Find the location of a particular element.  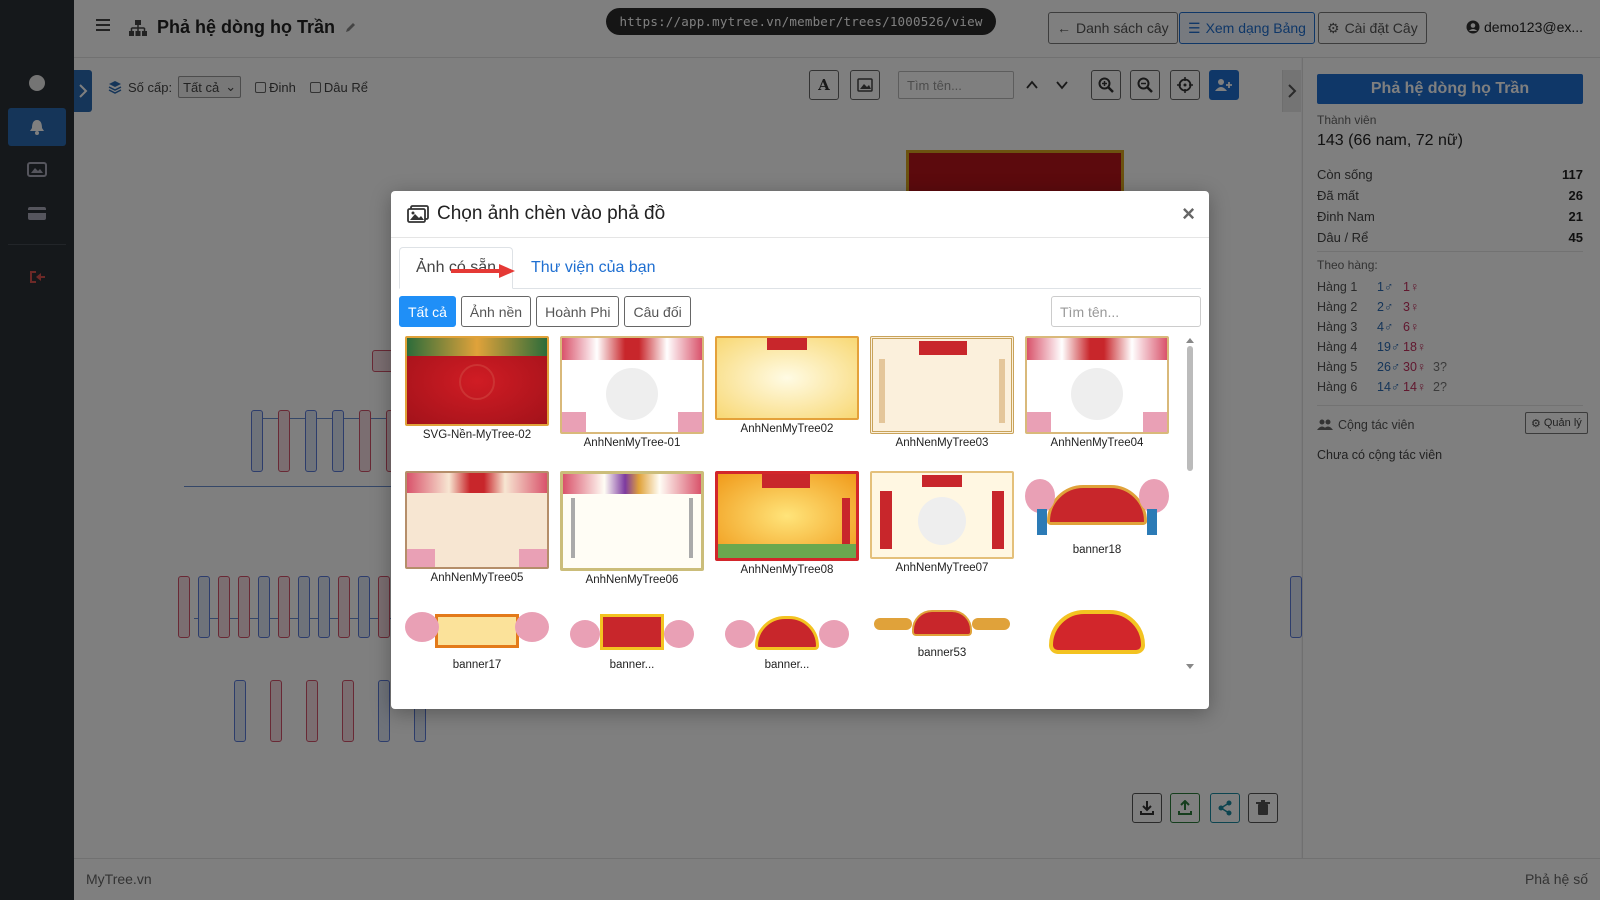

filter-cau-doi-button: Câu đối is located at coordinates (657, 311).